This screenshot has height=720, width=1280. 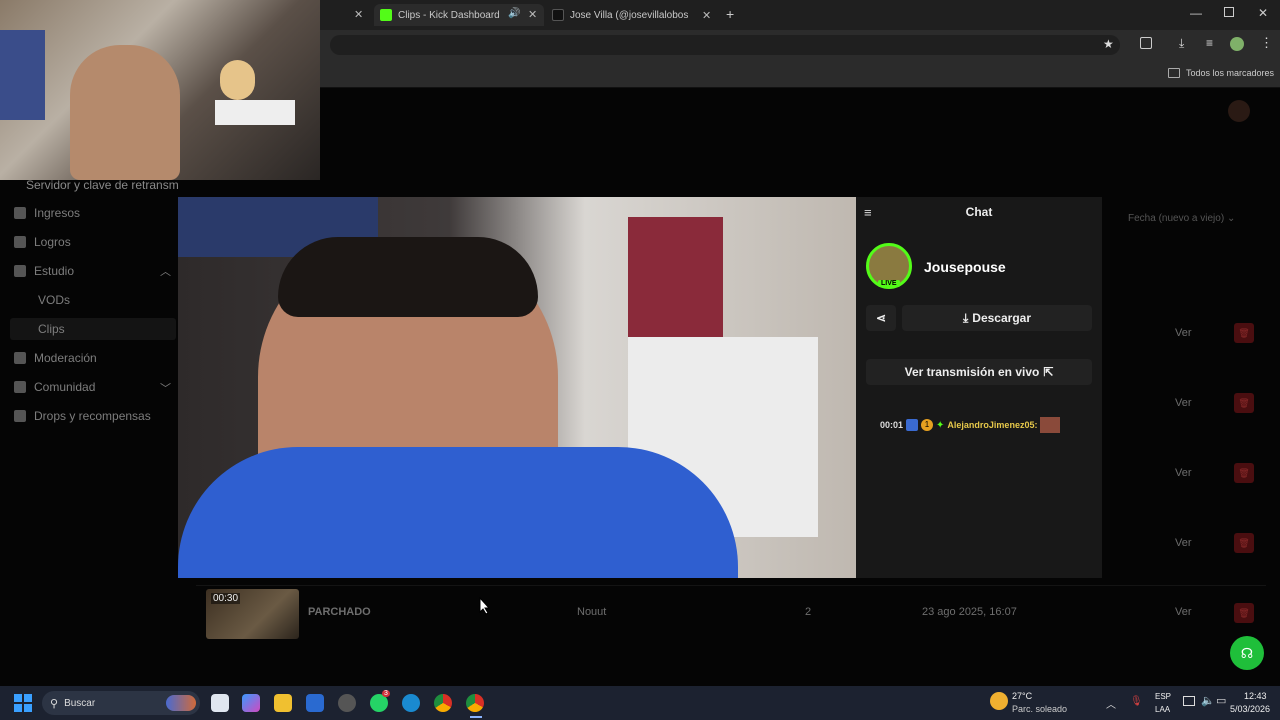 I want to click on studio-icon, so click(x=20, y=271).